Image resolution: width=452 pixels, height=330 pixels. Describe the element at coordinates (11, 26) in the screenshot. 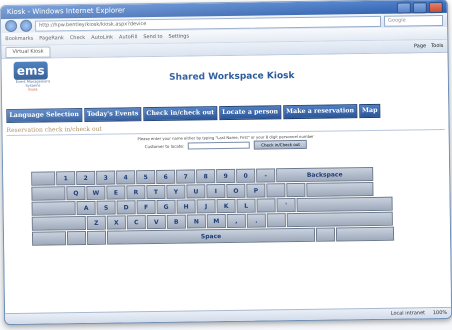

I see `back-icon` at that location.